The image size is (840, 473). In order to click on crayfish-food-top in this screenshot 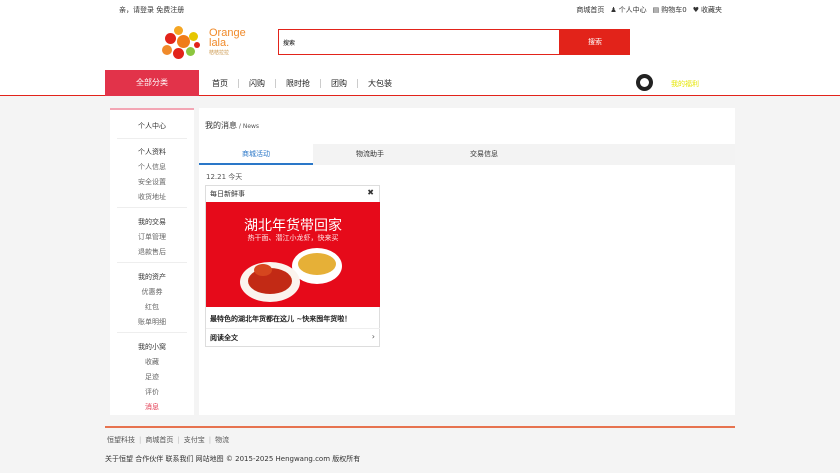, I will do `click(263, 270)`.